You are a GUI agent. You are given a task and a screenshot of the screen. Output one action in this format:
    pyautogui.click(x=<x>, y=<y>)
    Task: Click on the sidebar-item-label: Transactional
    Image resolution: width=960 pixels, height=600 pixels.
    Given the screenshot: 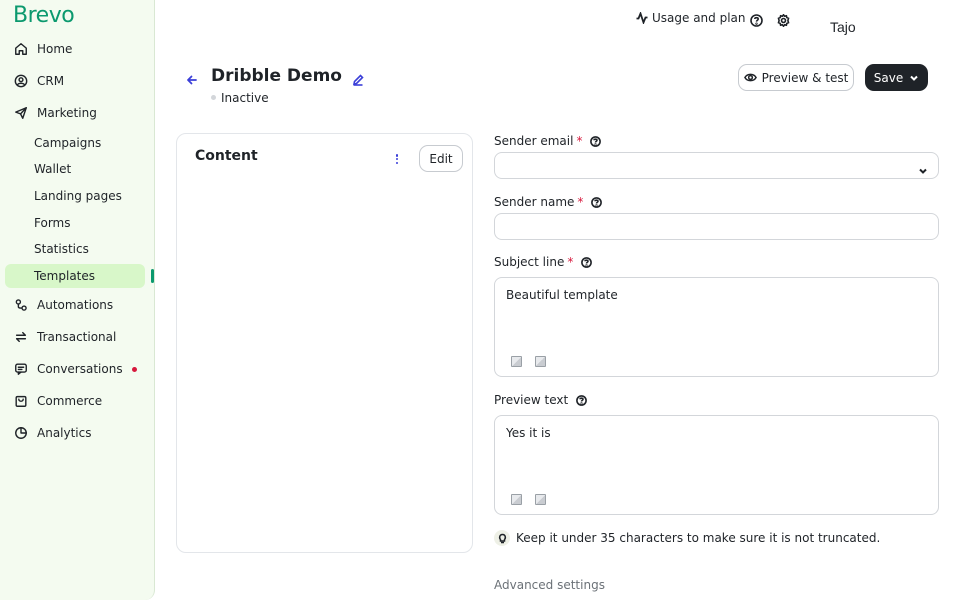 What is the action you would take?
    pyautogui.click(x=77, y=337)
    